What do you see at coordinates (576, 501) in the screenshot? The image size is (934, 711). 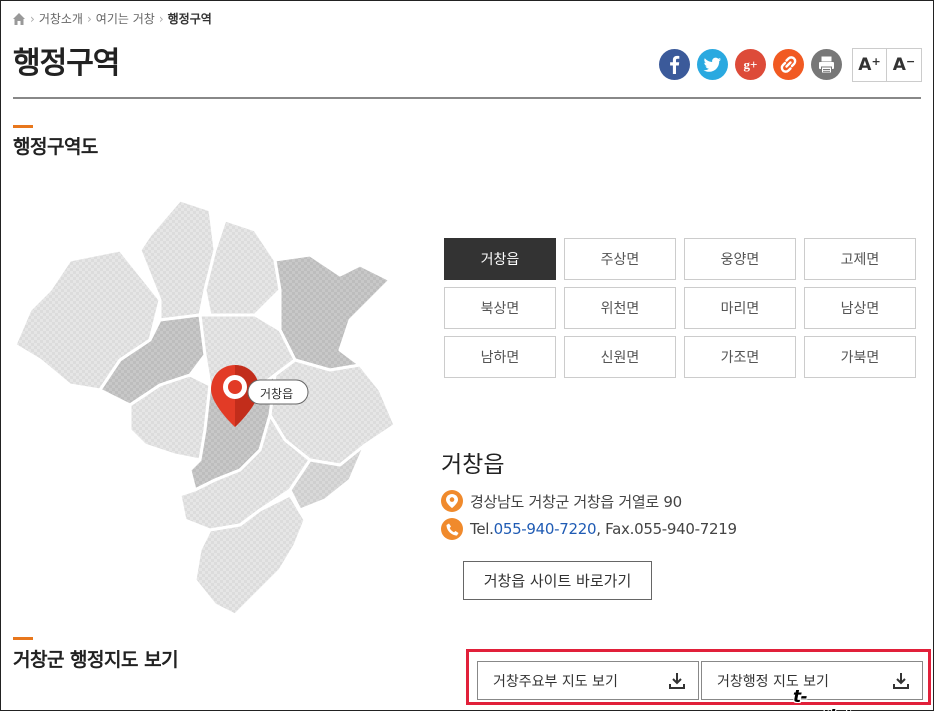 I see `district-address: 경상남도 거창군 거창읍 거열로 90` at bounding box center [576, 501].